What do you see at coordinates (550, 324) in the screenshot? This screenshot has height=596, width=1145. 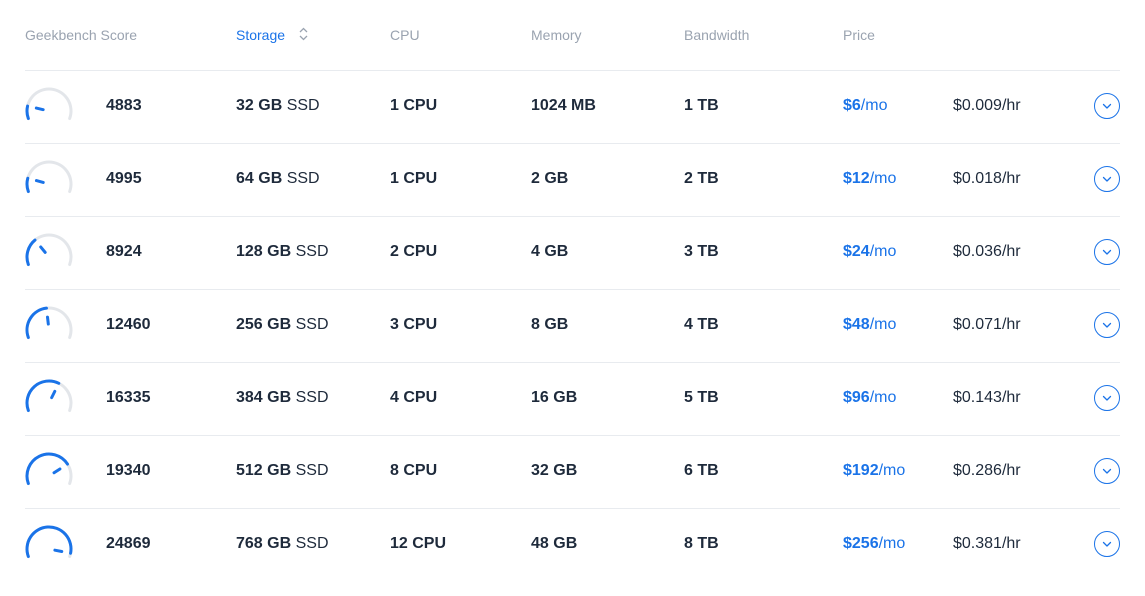 I see `memory-size: 8 GB` at bounding box center [550, 324].